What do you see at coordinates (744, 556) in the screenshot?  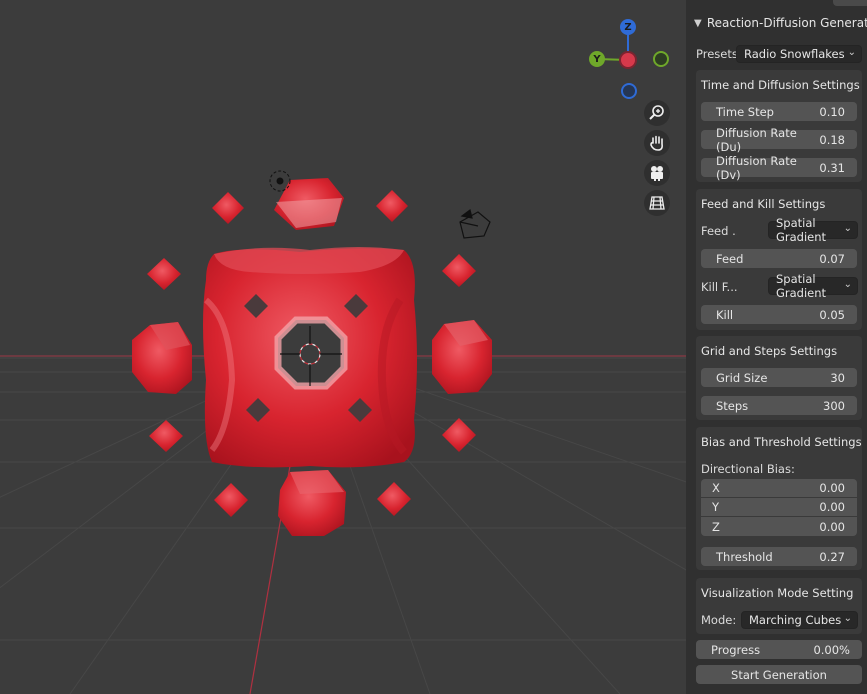 I see `threshold-label: Threshold` at bounding box center [744, 556].